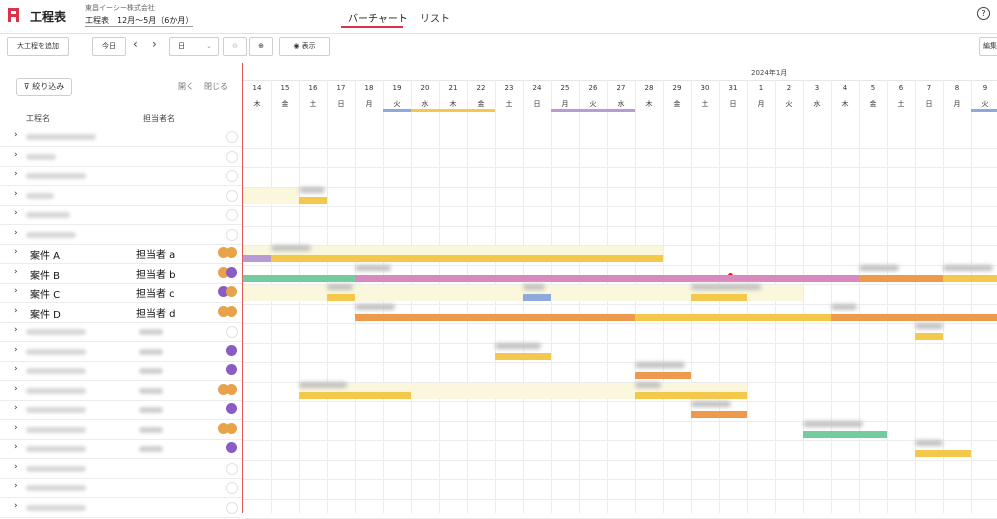 Image resolution: width=997 pixels, height=519 pixels. I want to click on process-row: › 案件 A 担当者 a, so click(121, 254).